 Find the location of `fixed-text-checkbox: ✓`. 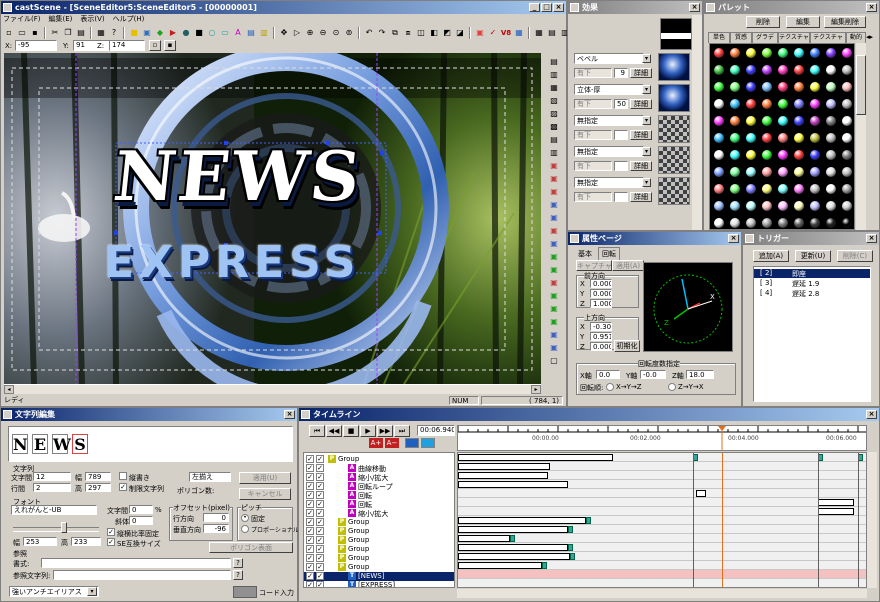

fixed-text-checkbox: ✓ is located at coordinates (123, 487).